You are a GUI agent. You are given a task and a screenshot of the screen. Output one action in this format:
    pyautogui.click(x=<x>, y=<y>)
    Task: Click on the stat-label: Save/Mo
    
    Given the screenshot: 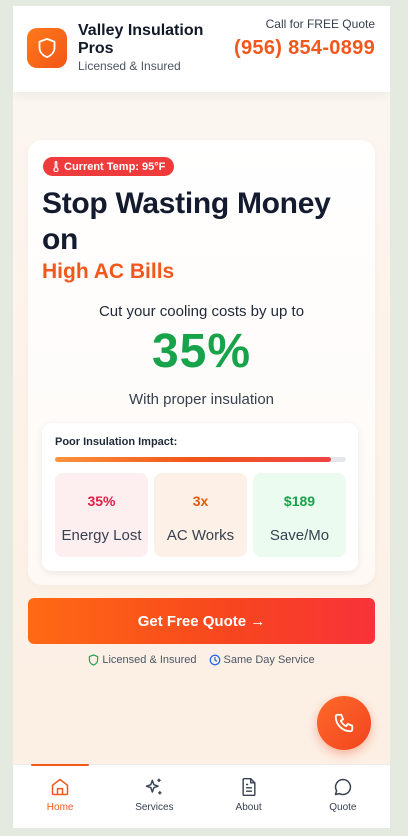 What is the action you would take?
    pyautogui.click(x=299, y=535)
    